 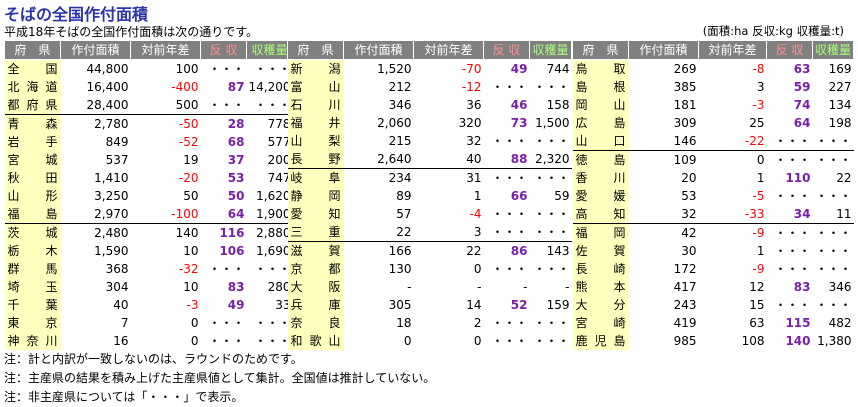 What do you see at coordinates (689, 196) in the screenshot?
I see `area-cell: 53` at bounding box center [689, 196].